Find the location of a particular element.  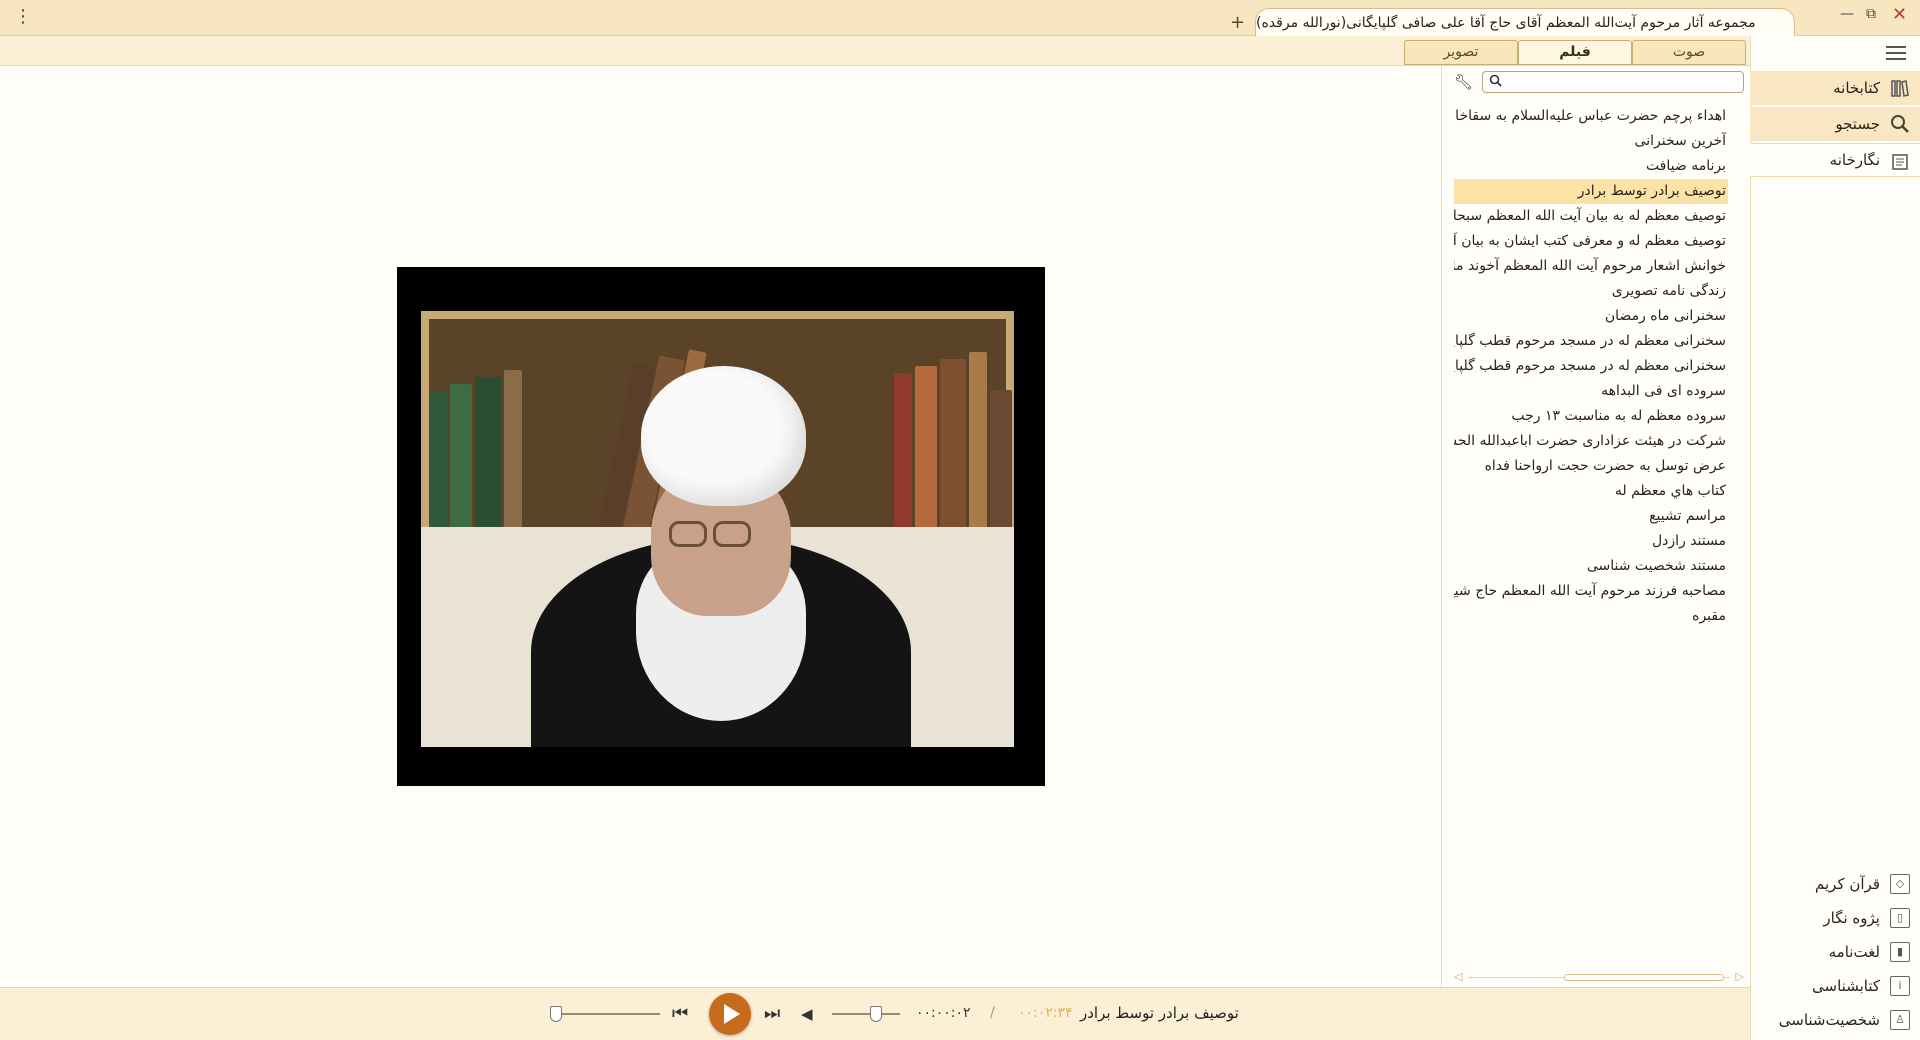

scroll-right-icon: ▷ is located at coordinates (1740, 976).